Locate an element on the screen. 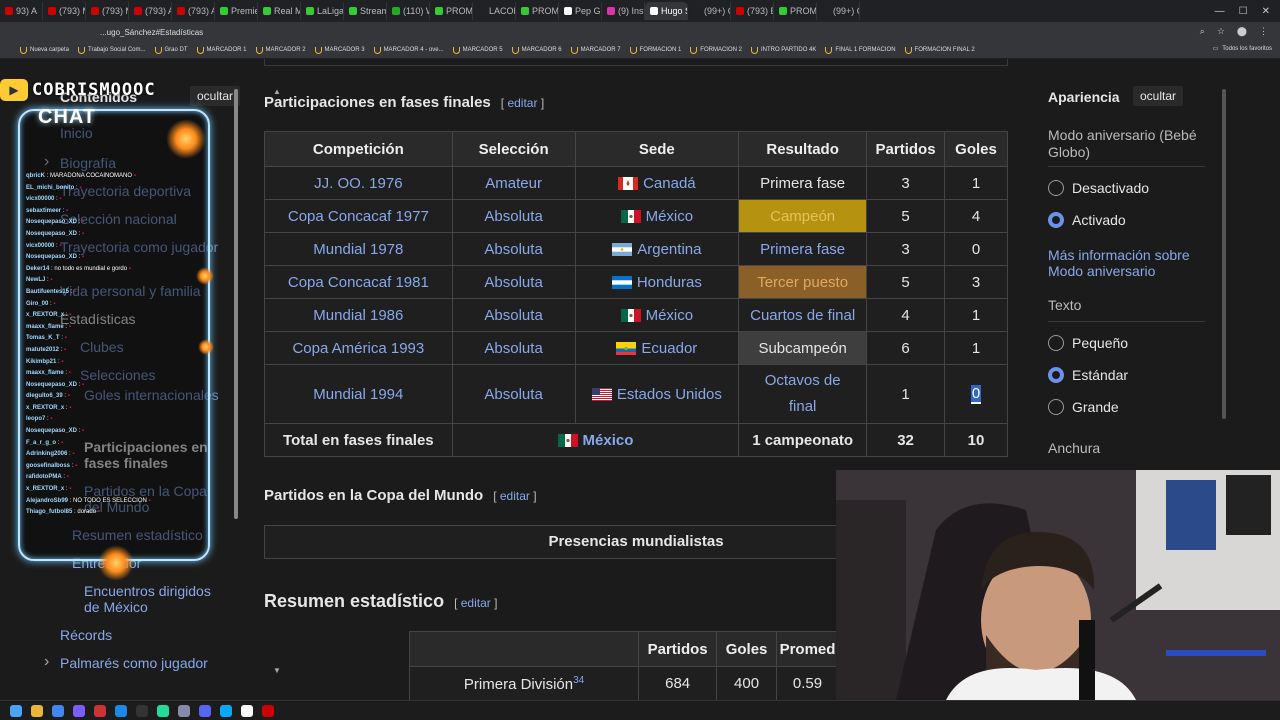 This screenshot has width=1280, height=720. bookmark-item: MARCADOR 2 is located at coordinates (280, 50).